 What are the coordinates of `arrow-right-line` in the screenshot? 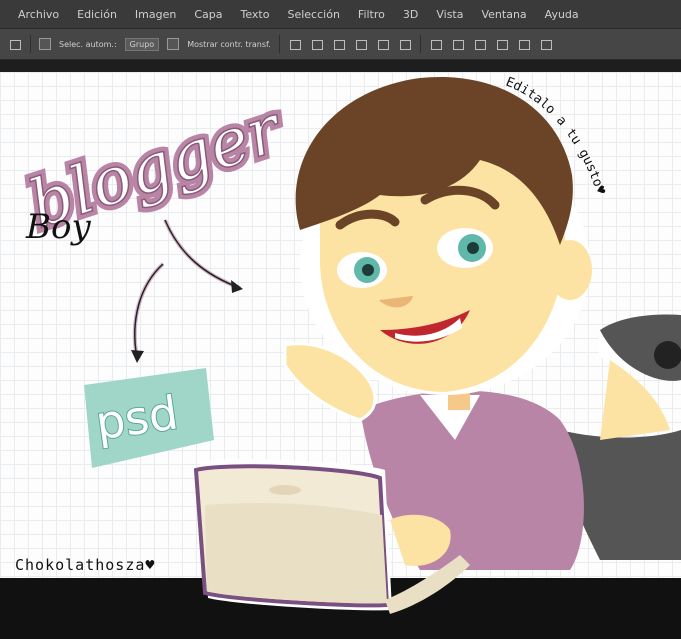 It's located at (202, 254).